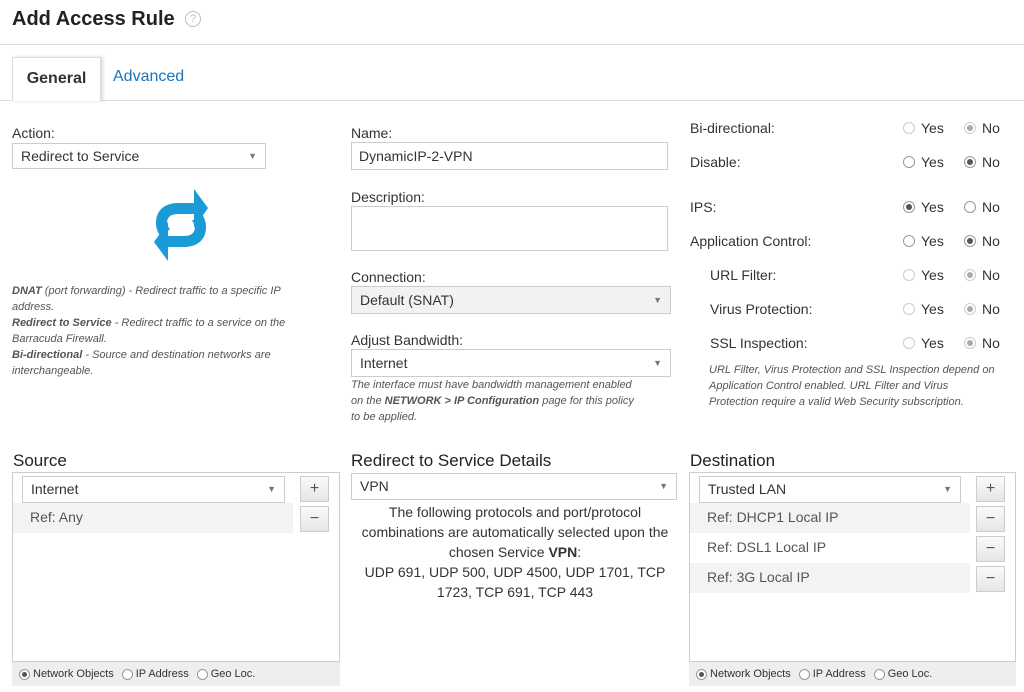 This screenshot has height=692, width=1024. Describe the element at coordinates (990, 489) in the screenshot. I see `destination-add-button: +` at that location.